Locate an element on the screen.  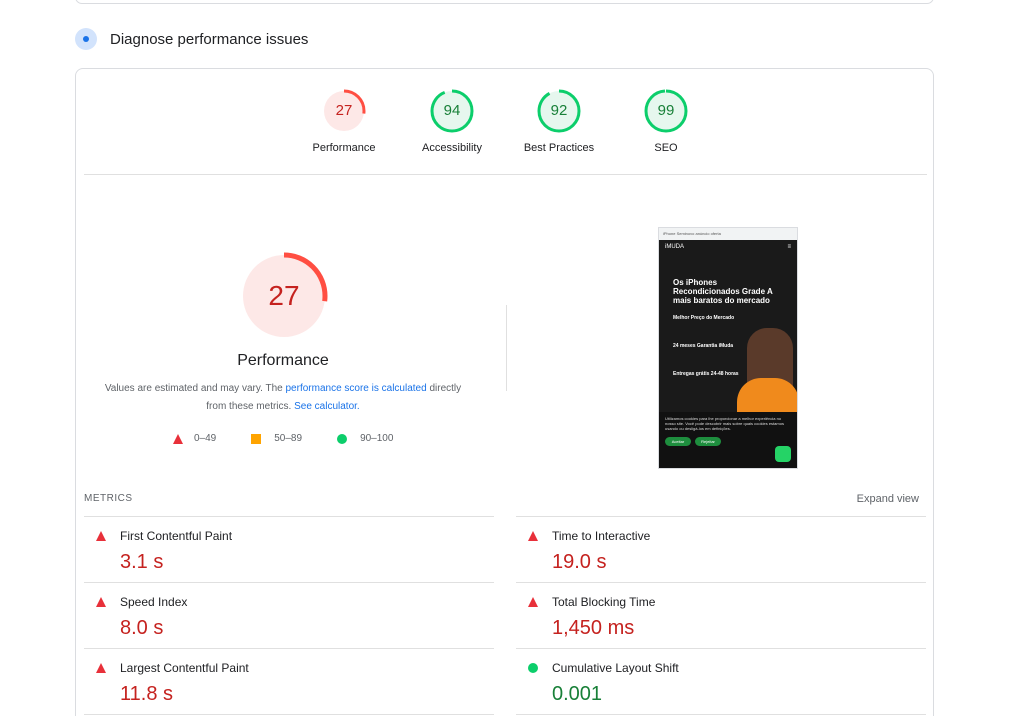
metric-value: 0.001 is located at coordinates (577, 694).